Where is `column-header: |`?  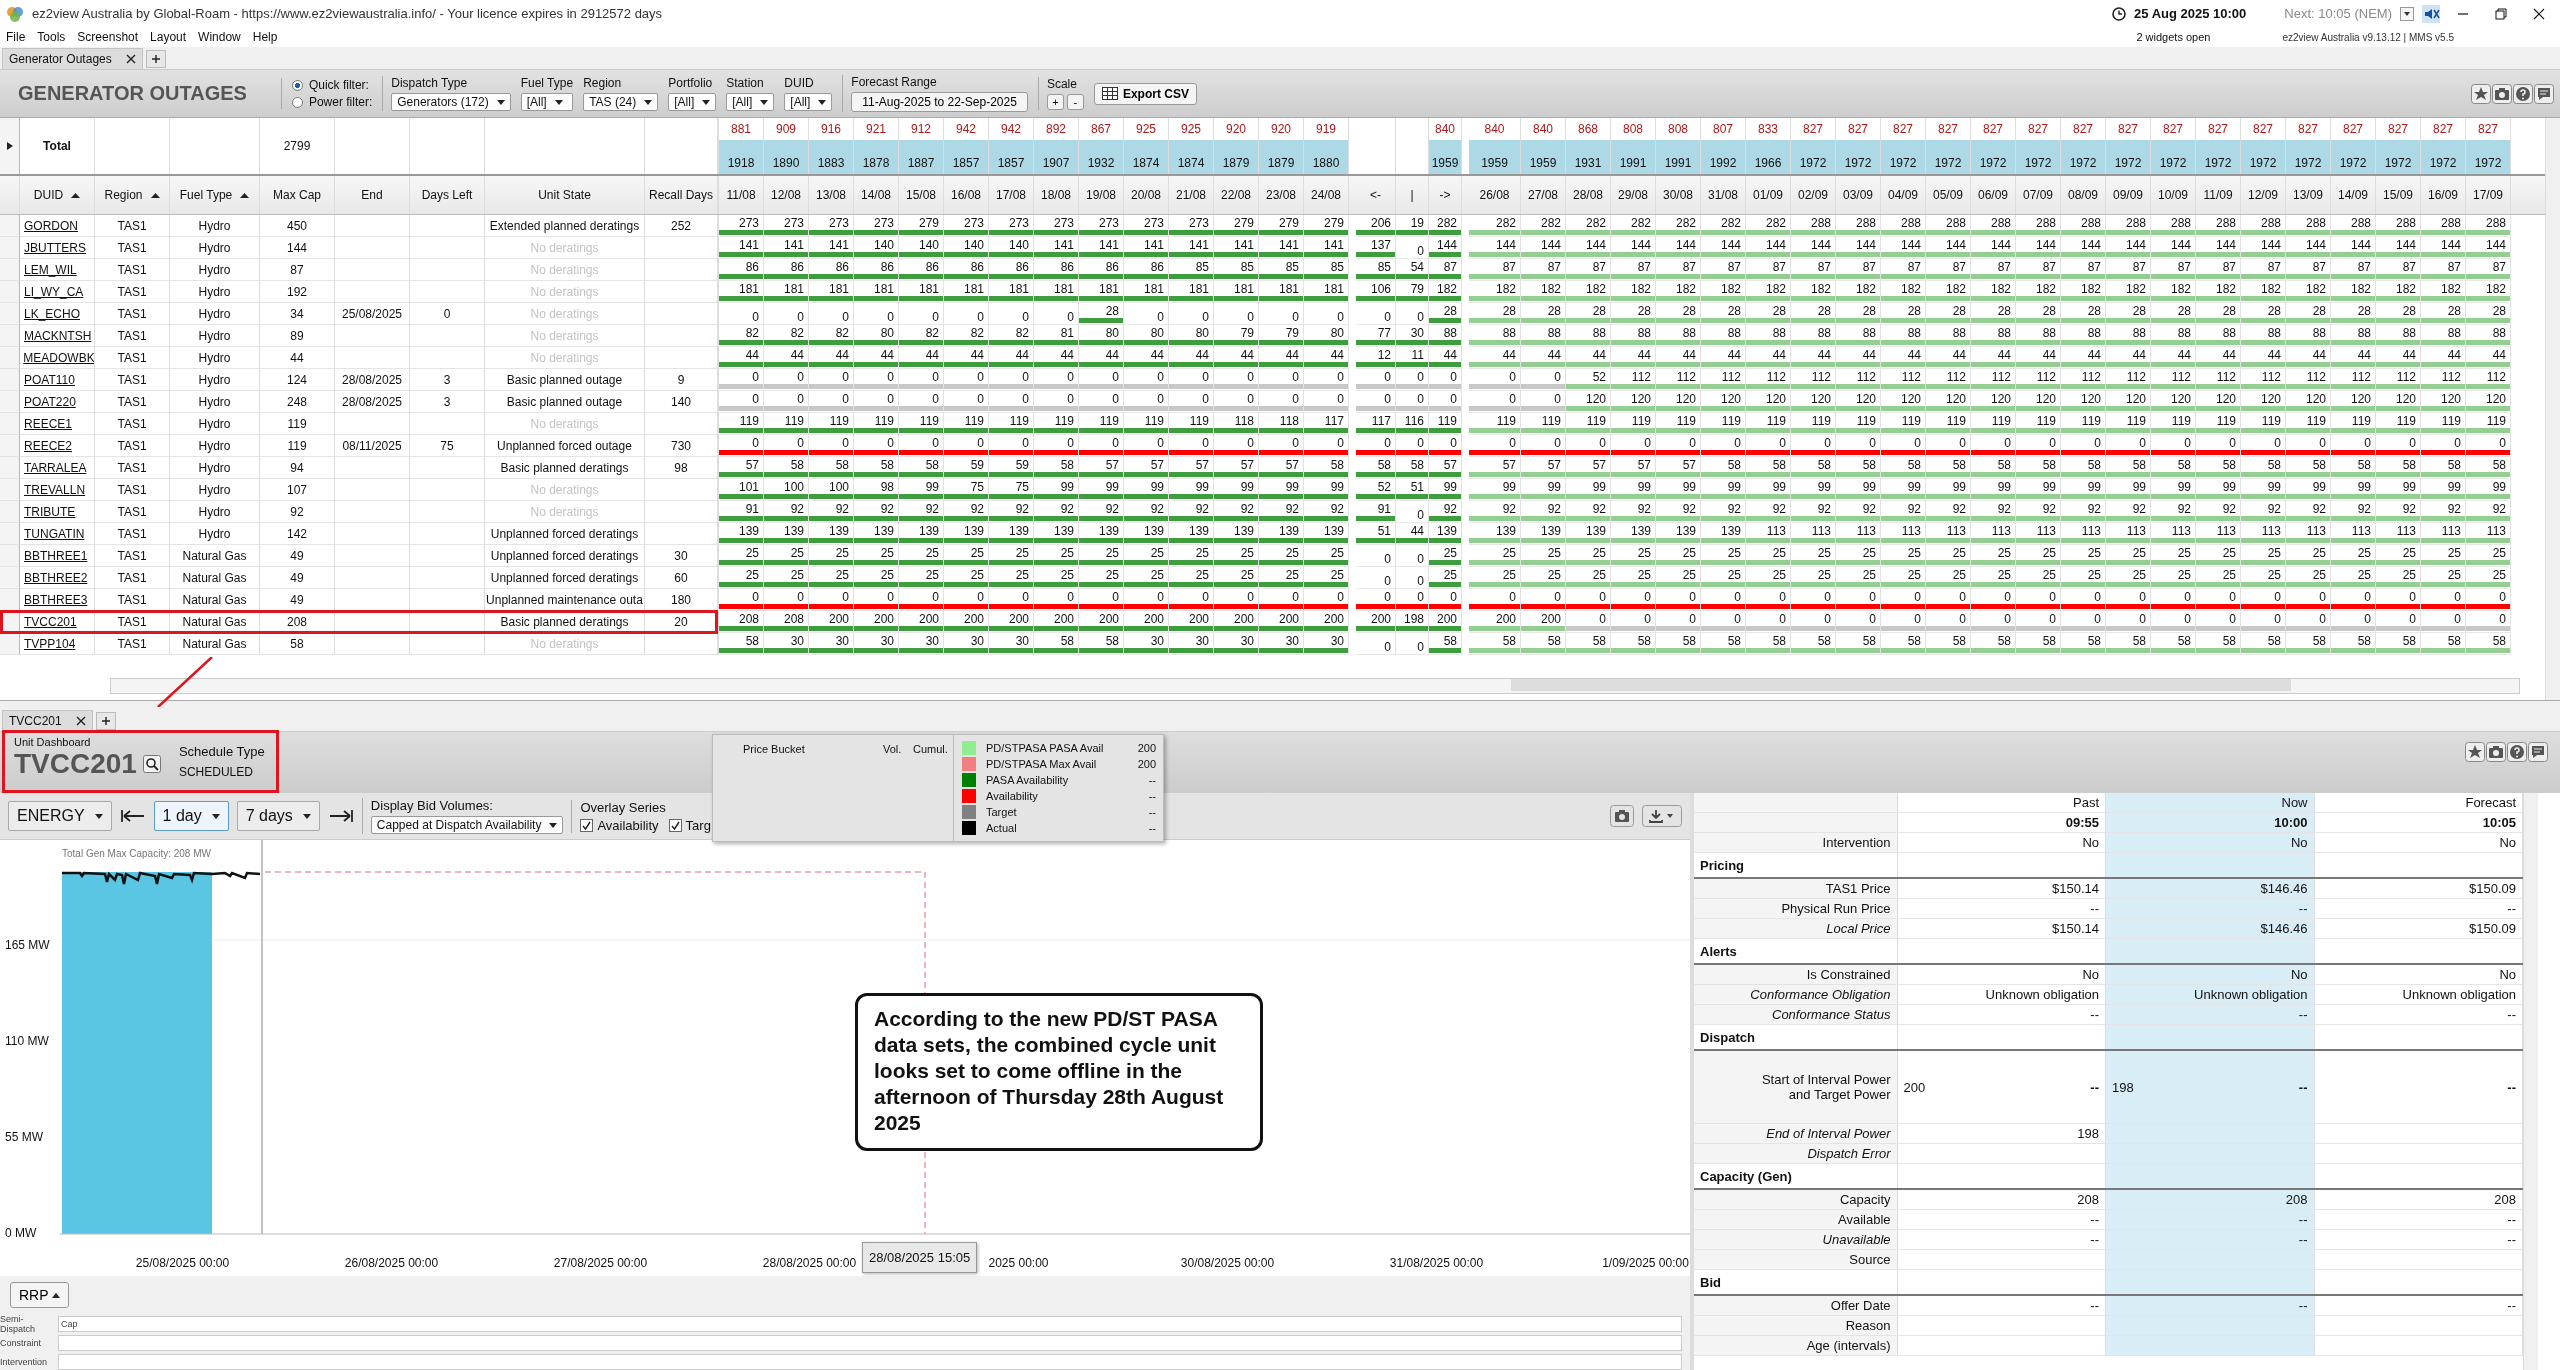 column-header: | is located at coordinates (1412, 195).